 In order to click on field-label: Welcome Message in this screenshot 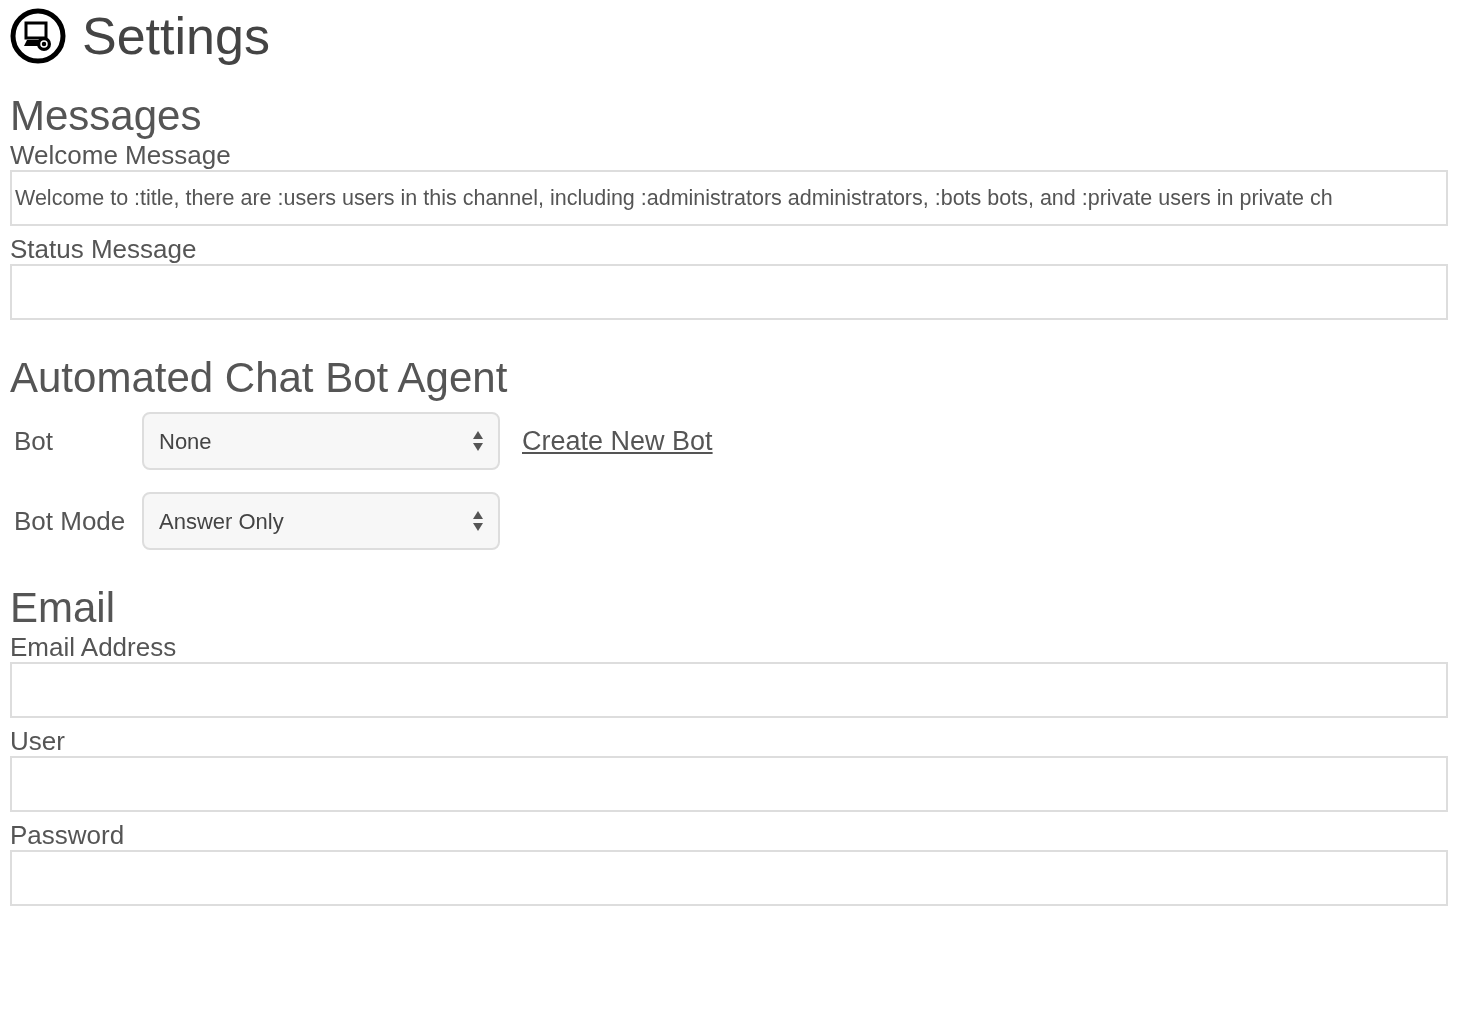, I will do `click(121, 155)`.